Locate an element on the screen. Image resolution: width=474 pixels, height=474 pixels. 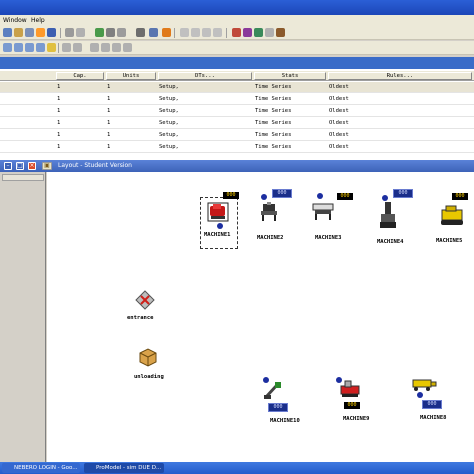
standard-toolbar is located at coordinates (237, 33).